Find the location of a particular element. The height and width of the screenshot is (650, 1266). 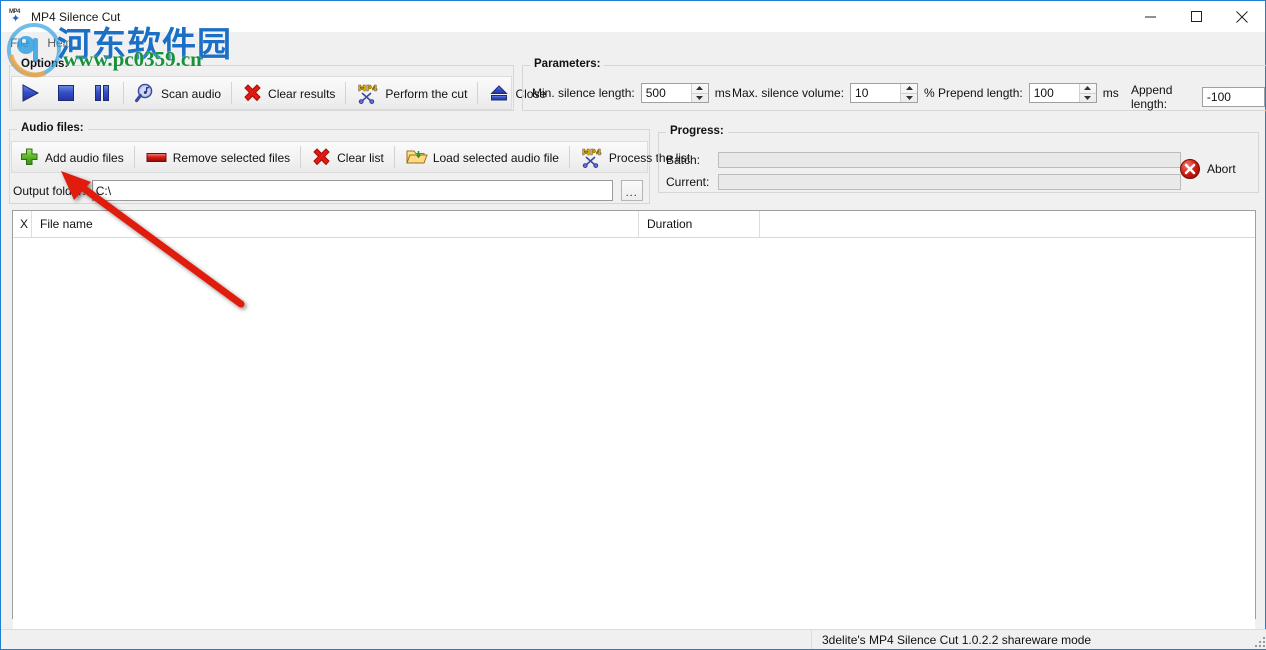

parameters-group-title: Parameters: is located at coordinates (567, 64).